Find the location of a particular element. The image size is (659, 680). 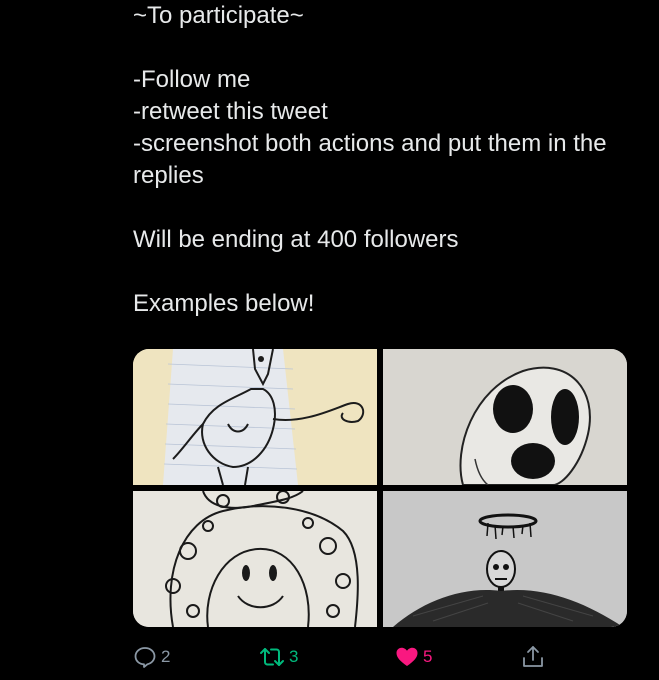

share-button is located at coordinates (533, 657).